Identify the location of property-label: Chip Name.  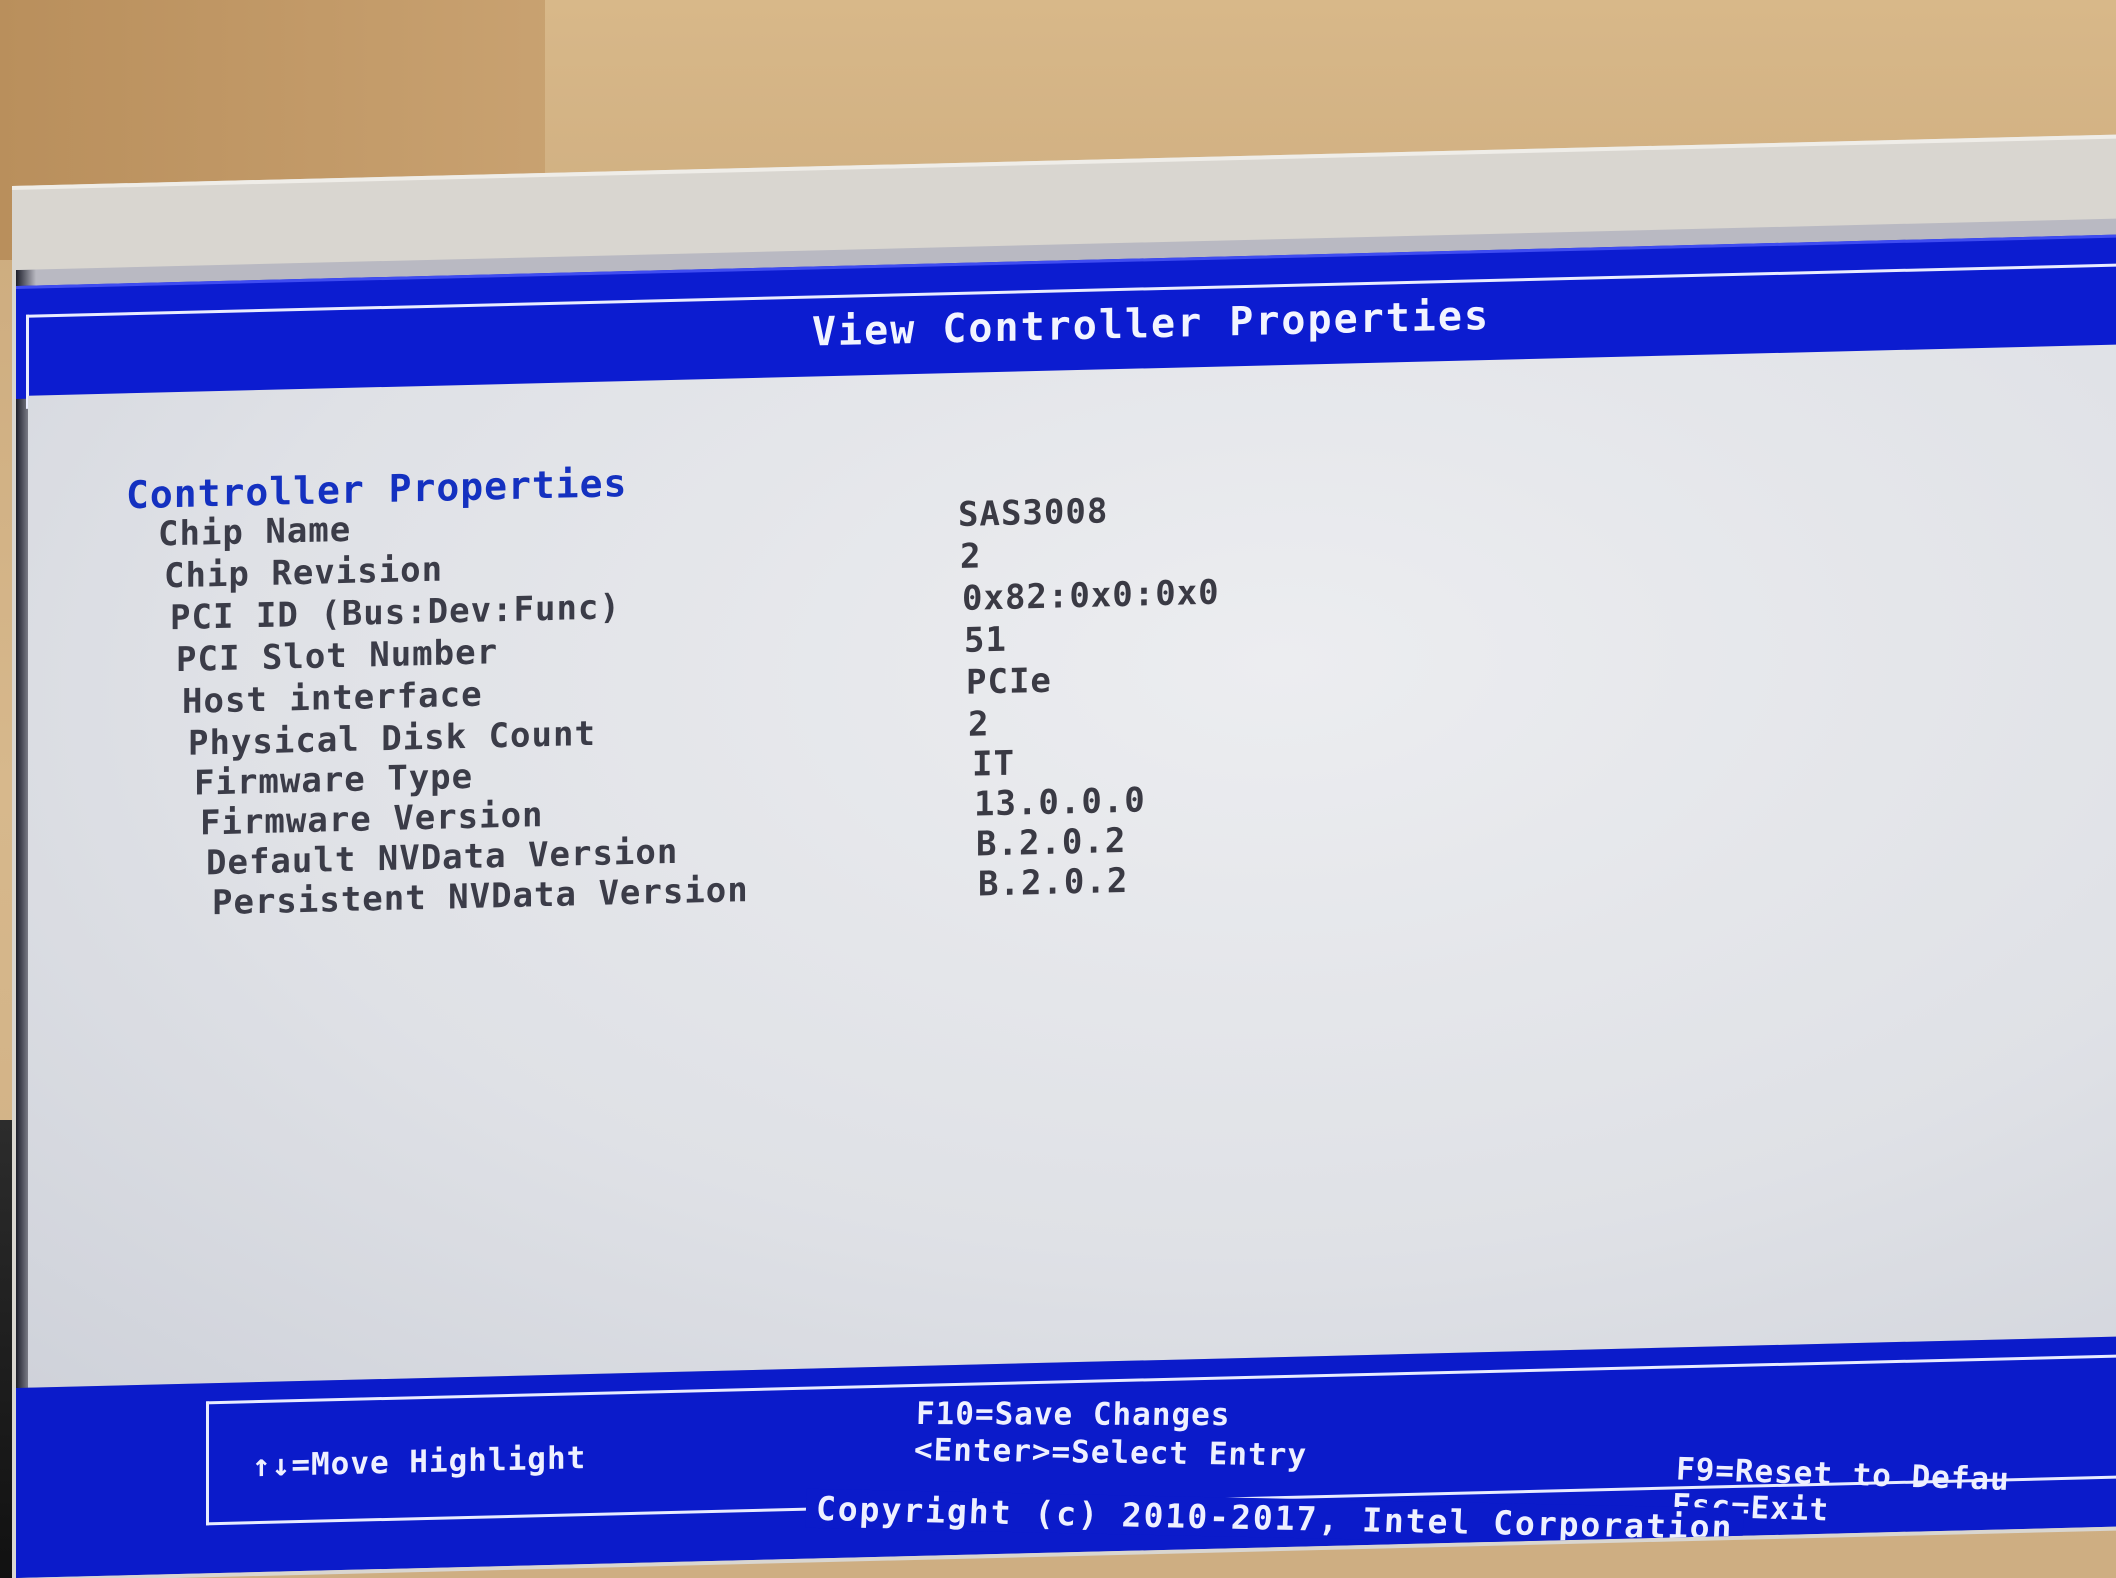
(255, 532).